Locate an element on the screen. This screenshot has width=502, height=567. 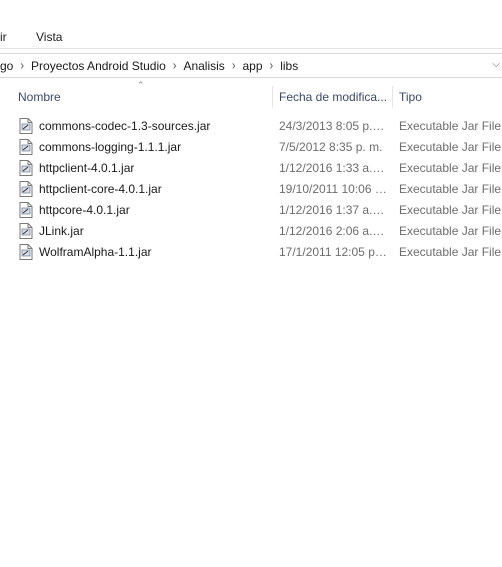
file-date: 1/12/2016 1:37 a. m. is located at coordinates (333, 210).